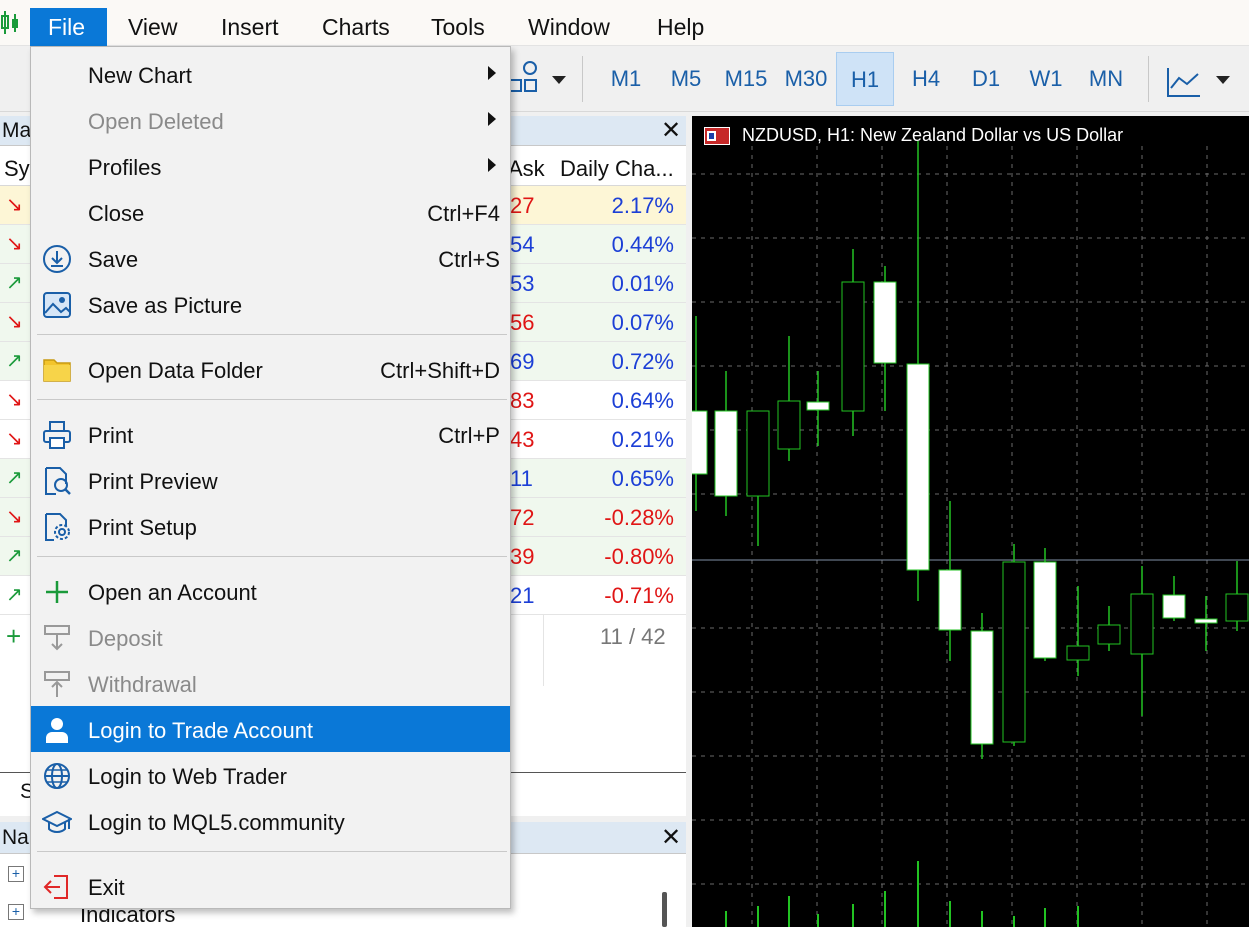  Describe the element at coordinates (57, 684) in the screenshot. I see `withdrawal-icon` at that location.